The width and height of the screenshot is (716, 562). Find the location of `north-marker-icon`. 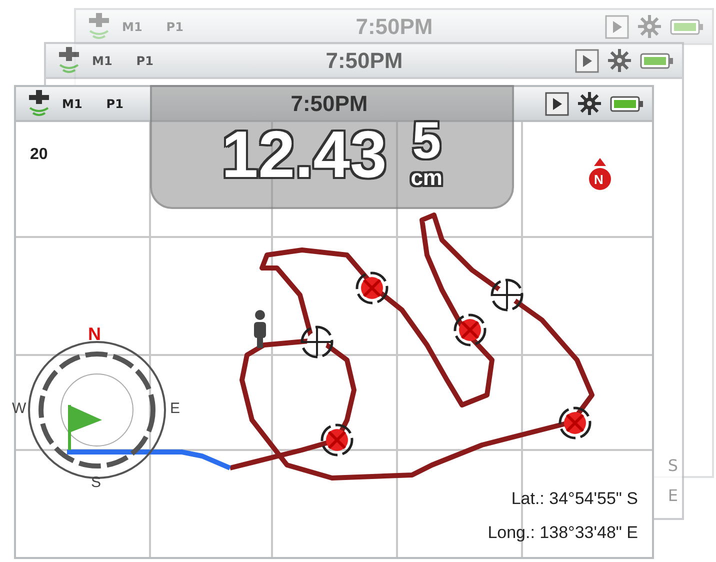

north-marker-icon is located at coordinates (600, 175).